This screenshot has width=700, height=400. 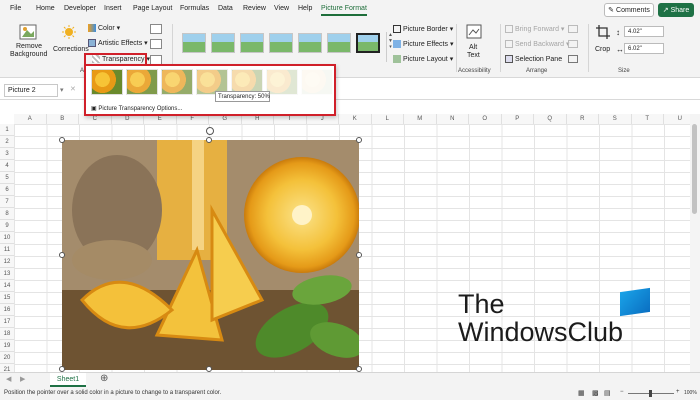 I want to click on rotate-button, so click(x=573, y=59).